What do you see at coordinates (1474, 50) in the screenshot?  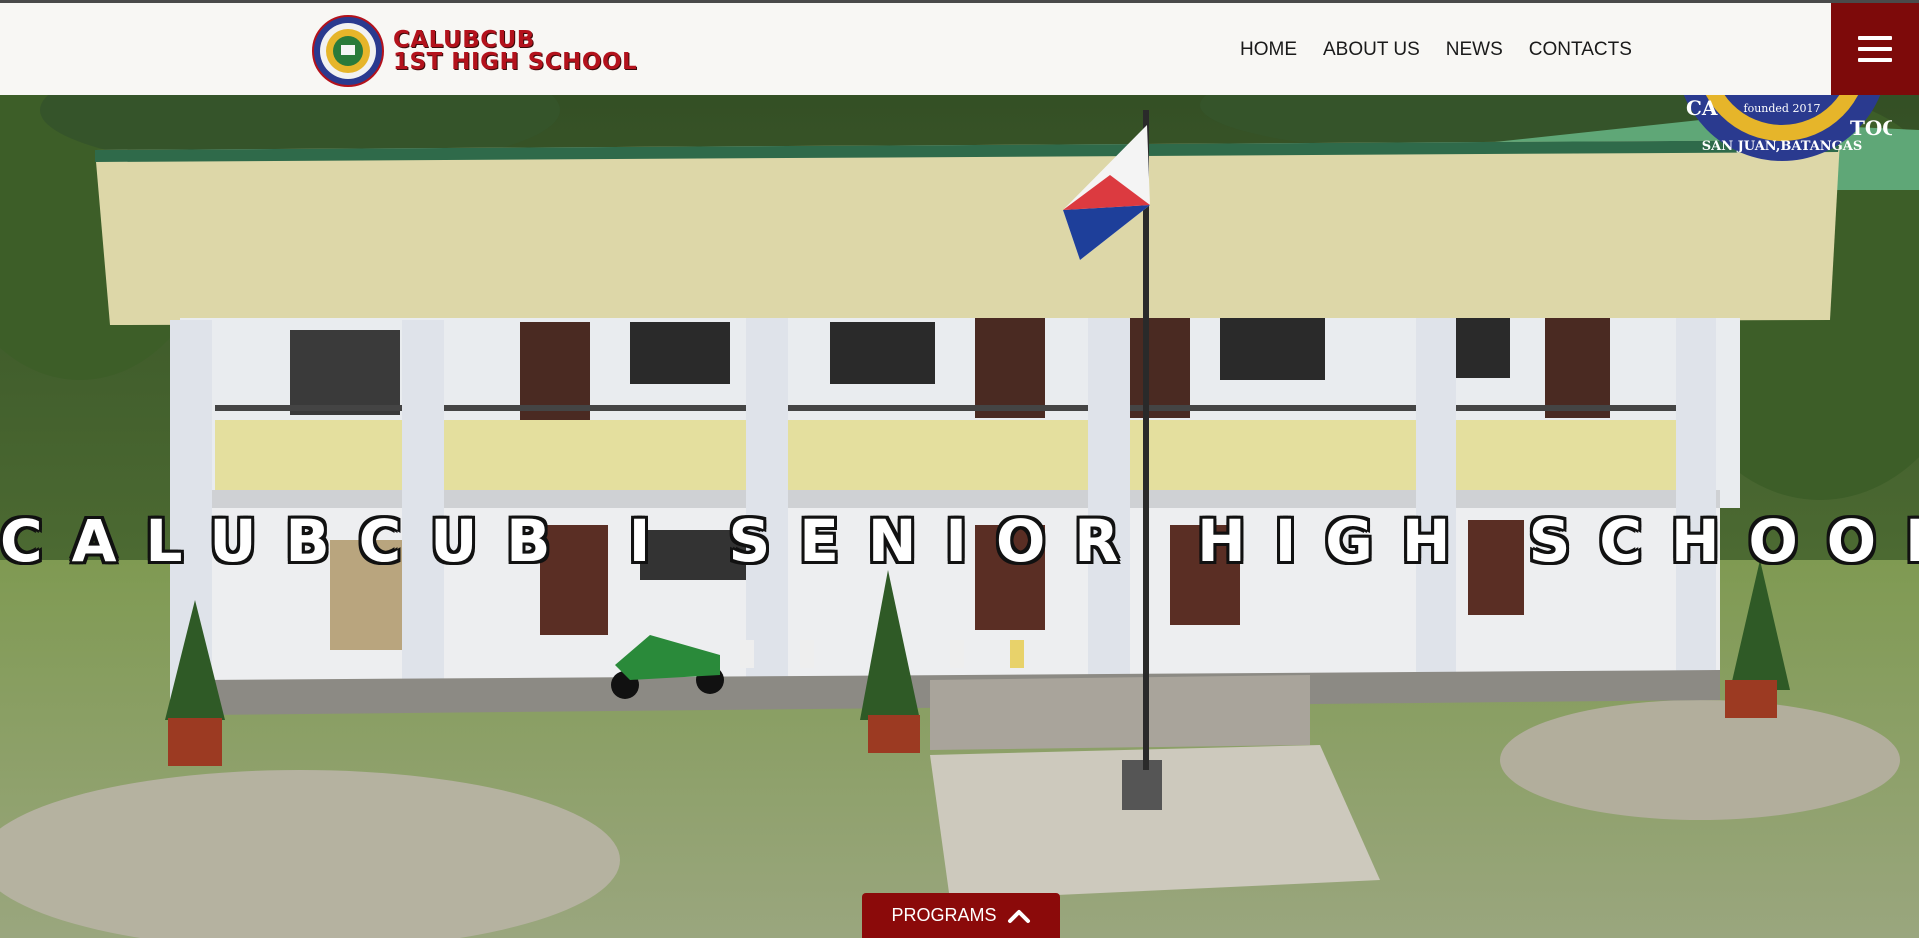 I see `nav-news: NEWS` at bounding box center [1474, 50].